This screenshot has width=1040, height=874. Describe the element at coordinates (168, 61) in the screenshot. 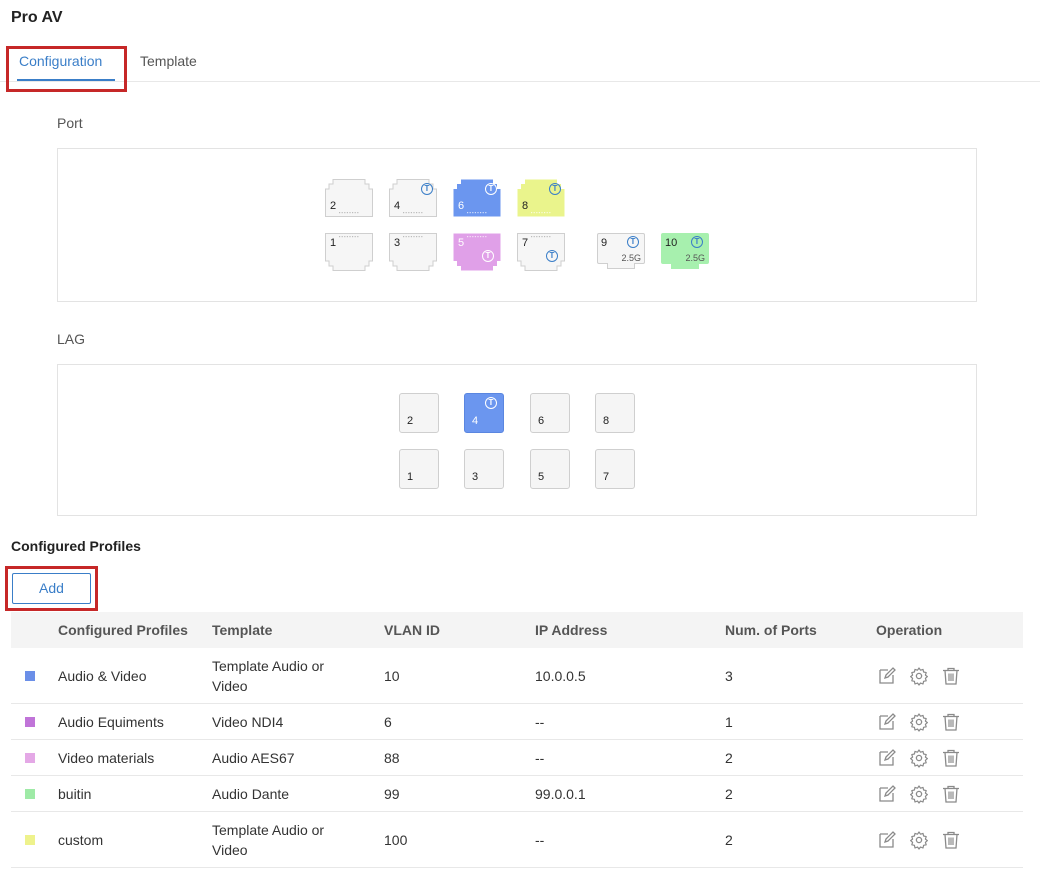

I see `tab-template: Template` at that location.